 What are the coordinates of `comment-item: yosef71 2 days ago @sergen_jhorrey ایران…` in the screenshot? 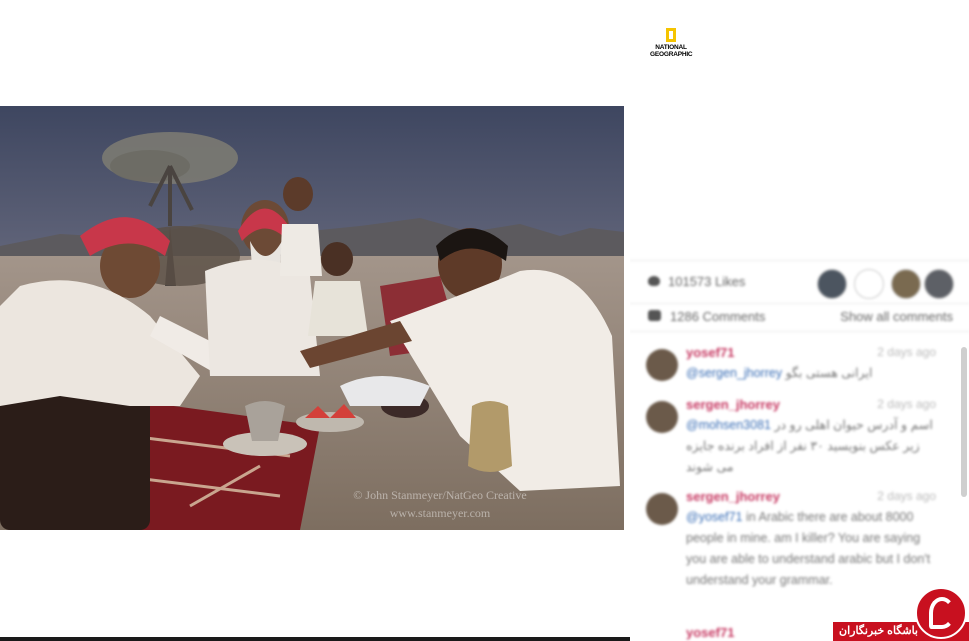 It's located at (795, 369).